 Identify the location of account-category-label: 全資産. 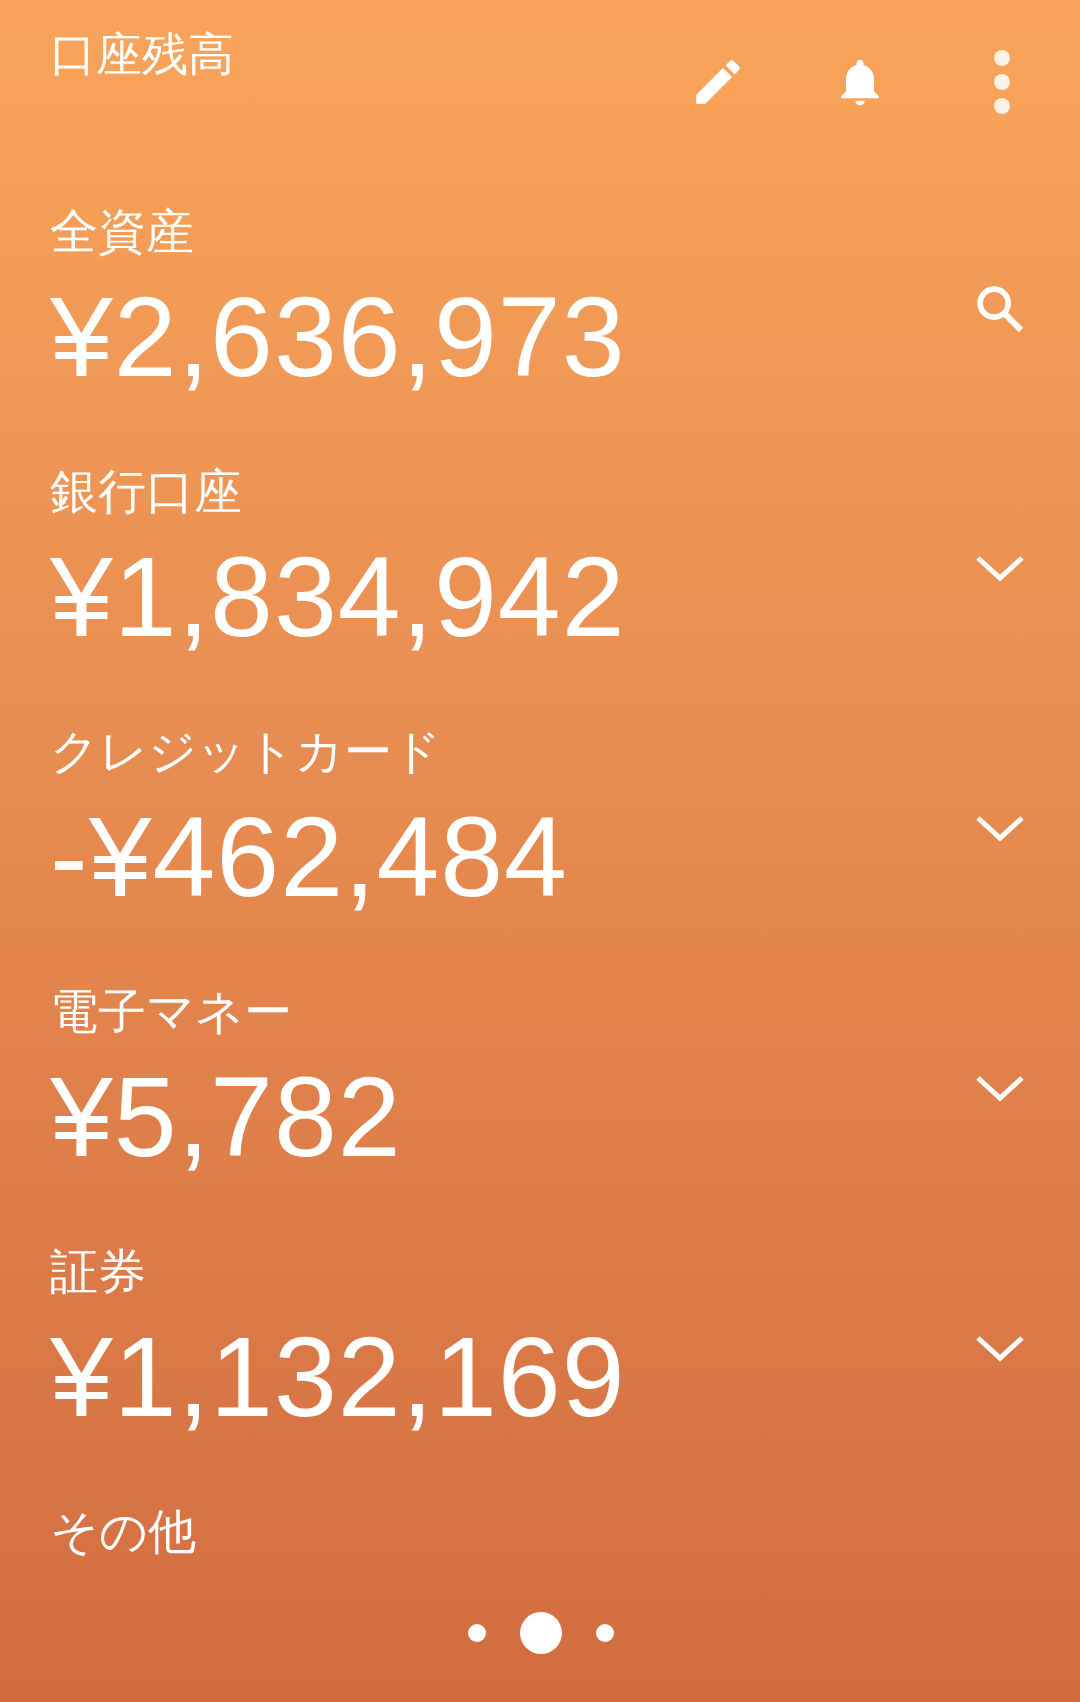
(122, 232).